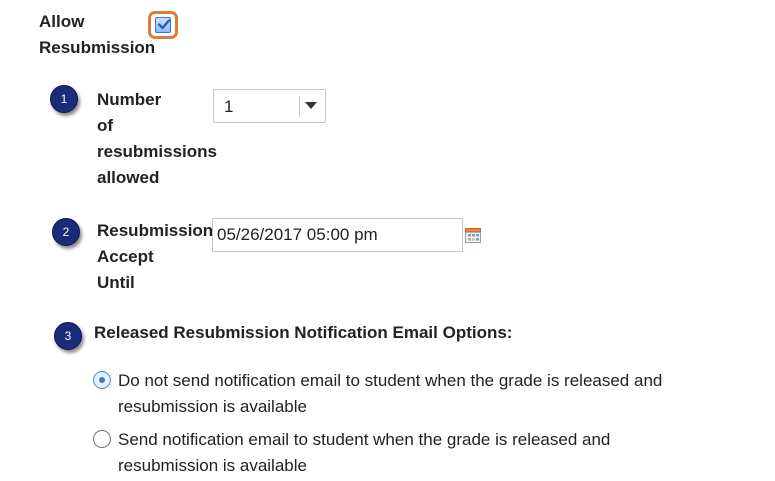 This screenshot has height=481, width=775. Describe the element at coordinates (155, 230) in the screenshot. I see `accept-until-label-line: Resubmission` at that location.